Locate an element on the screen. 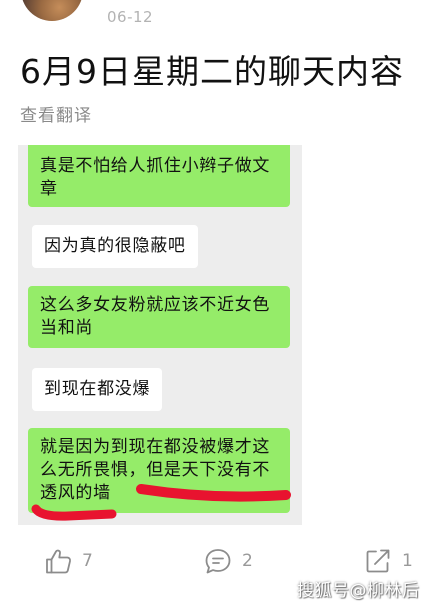 Image resolution: width=423 pixels, height=608 pixels. chat-bubble-line: 当和尚 is located at coordinates (67, 328).